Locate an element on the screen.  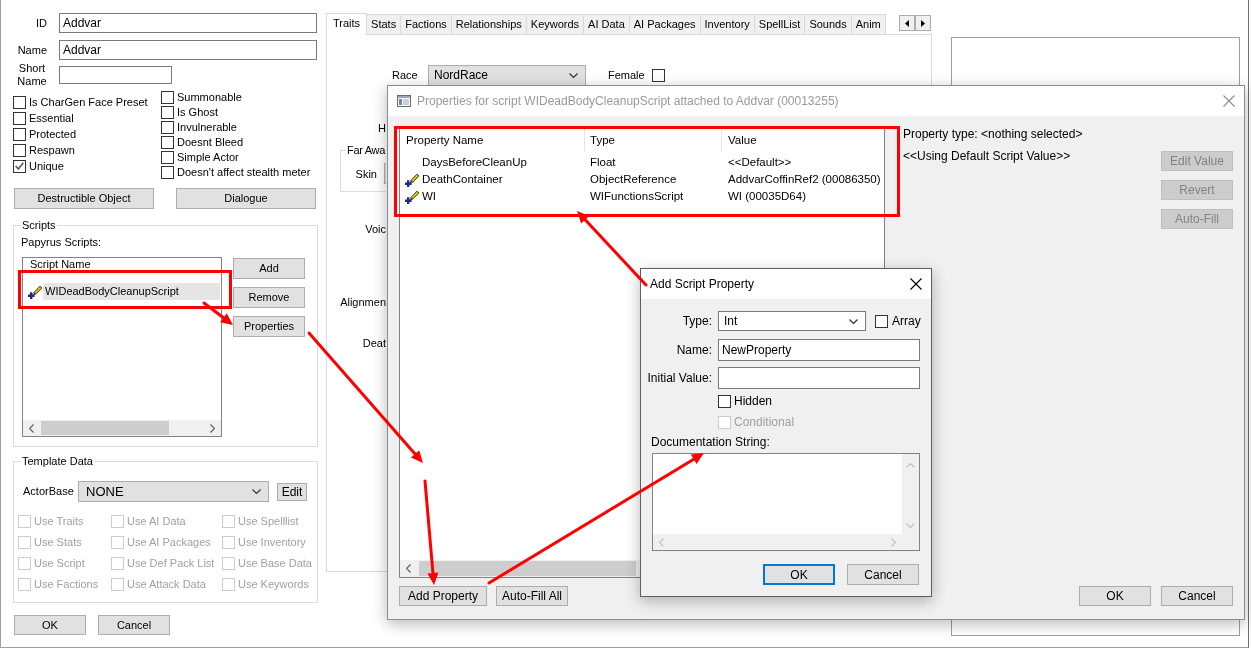
checkbox-label: Use AI Data is located at coordinates (156, 521).